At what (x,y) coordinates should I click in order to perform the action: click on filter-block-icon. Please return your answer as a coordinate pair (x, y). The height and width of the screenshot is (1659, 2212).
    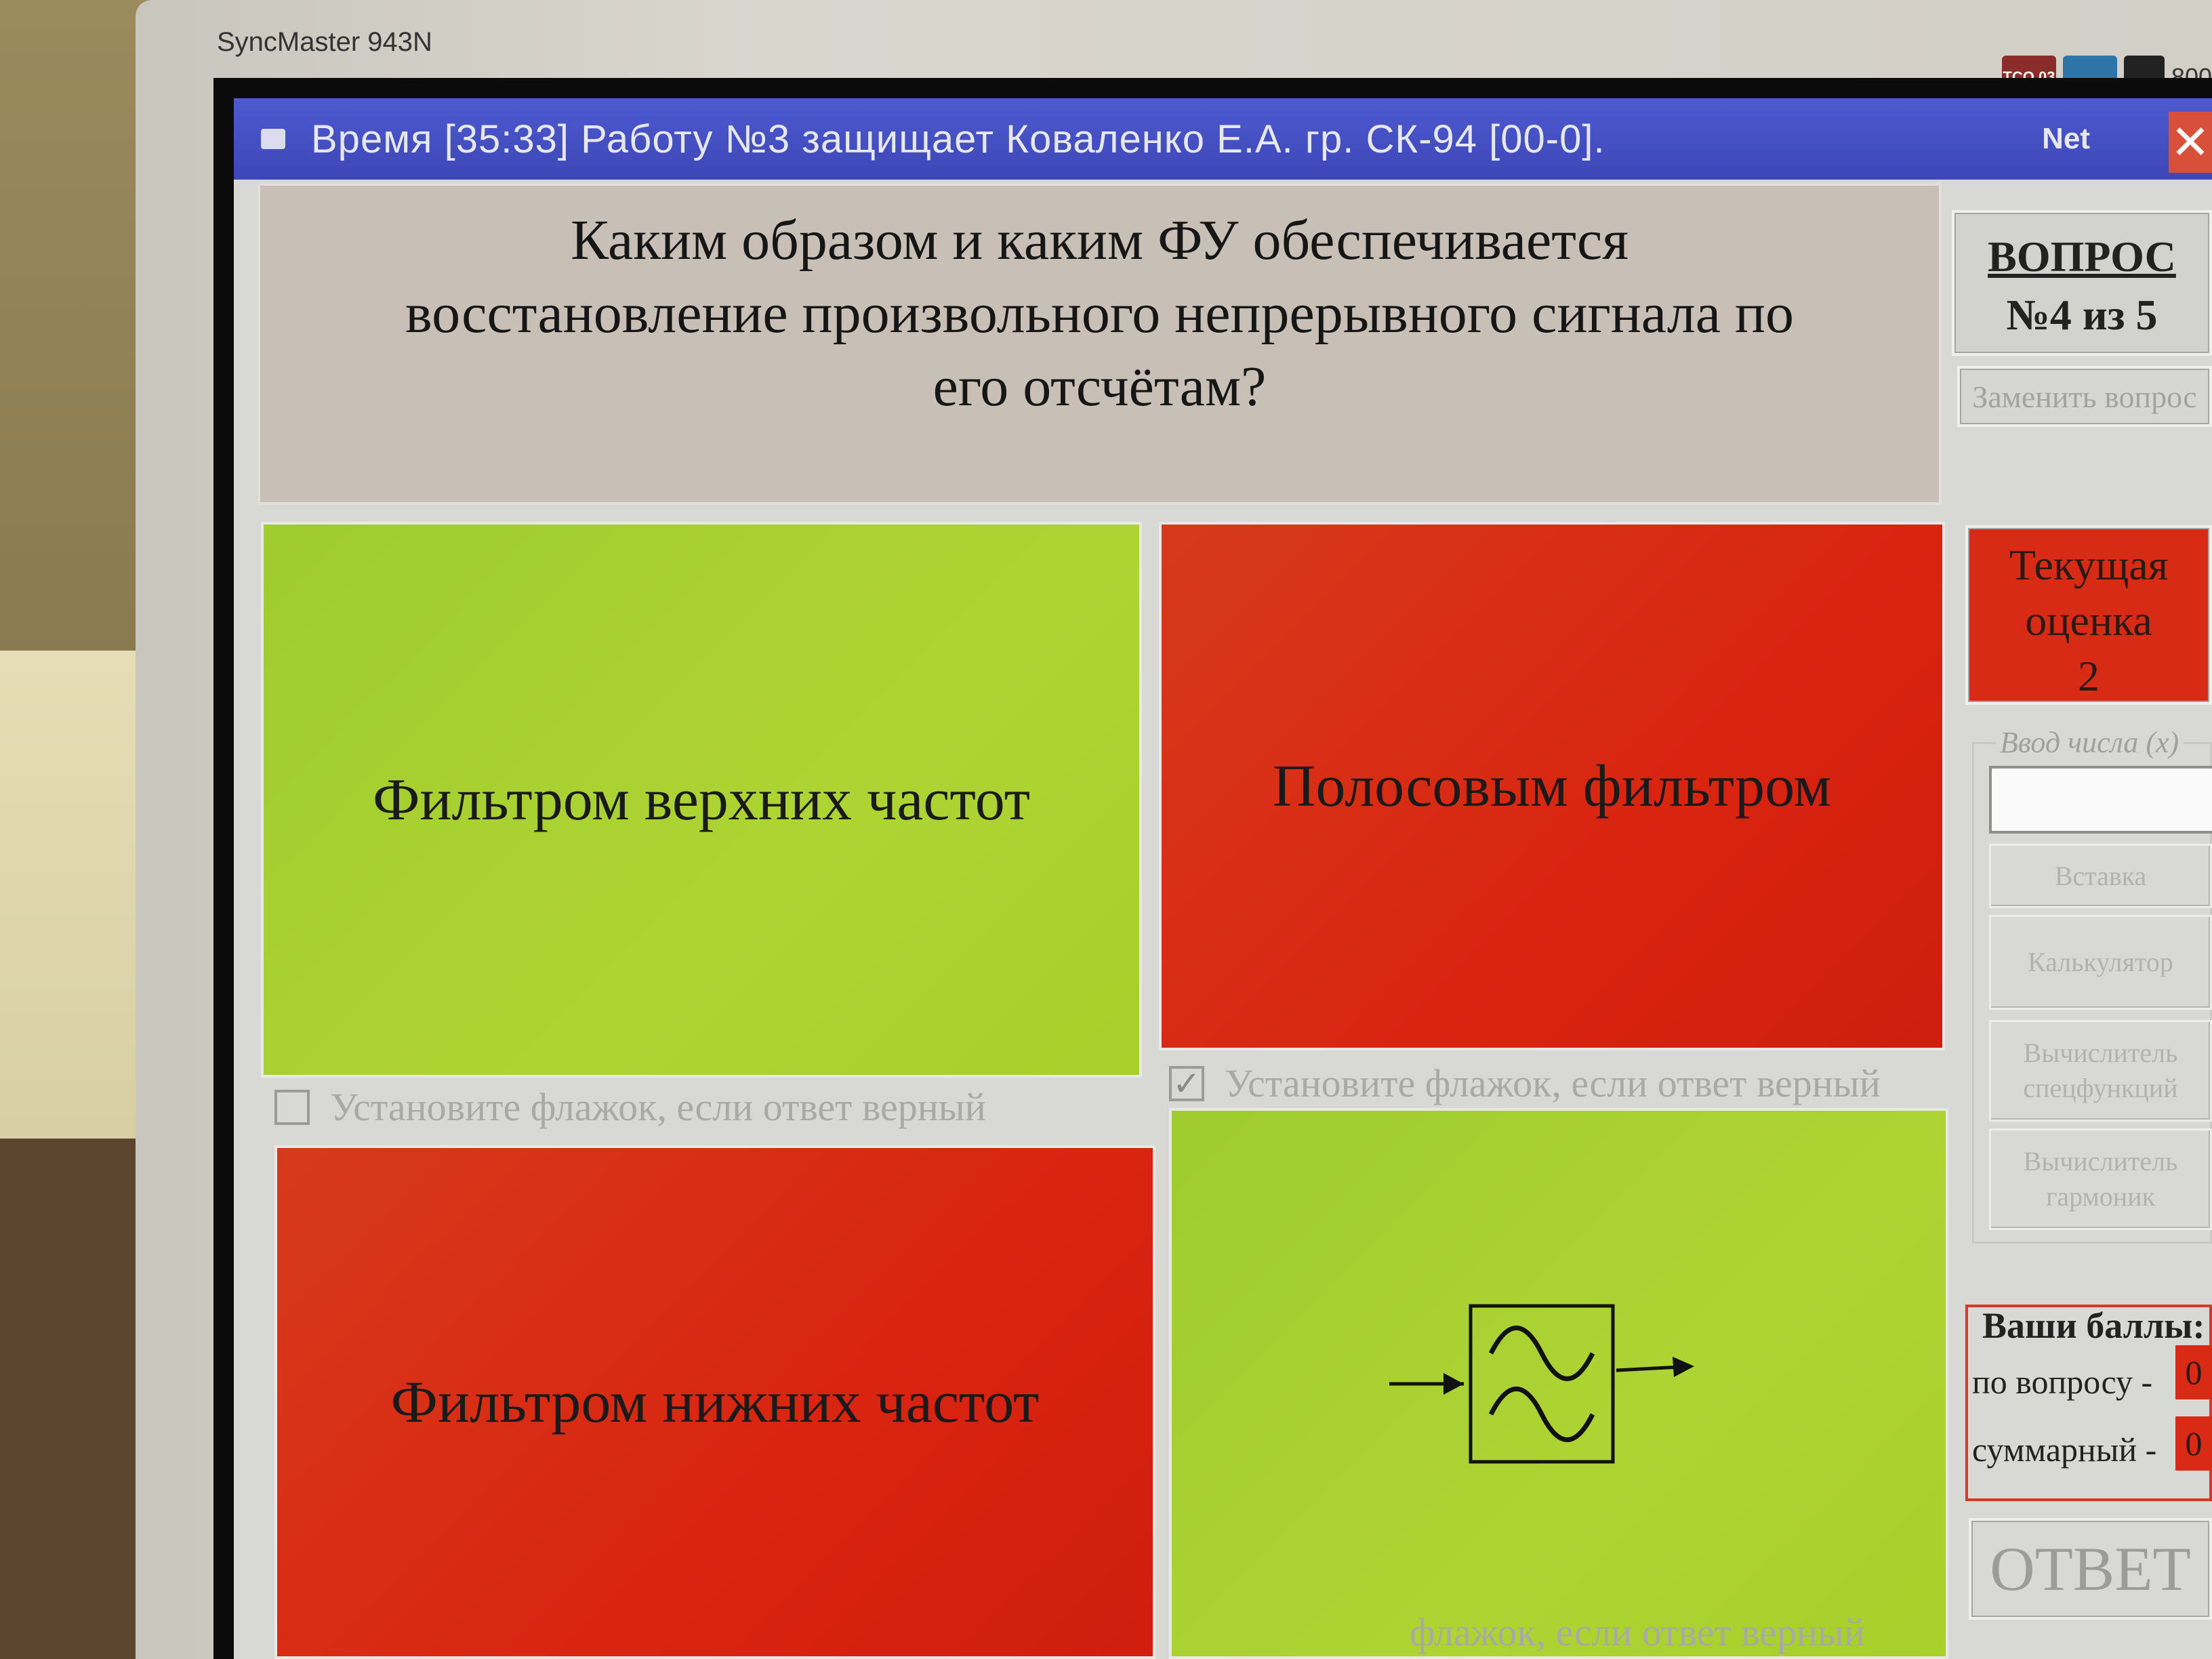
    Looking at the image, I should click on (1541, 1383).